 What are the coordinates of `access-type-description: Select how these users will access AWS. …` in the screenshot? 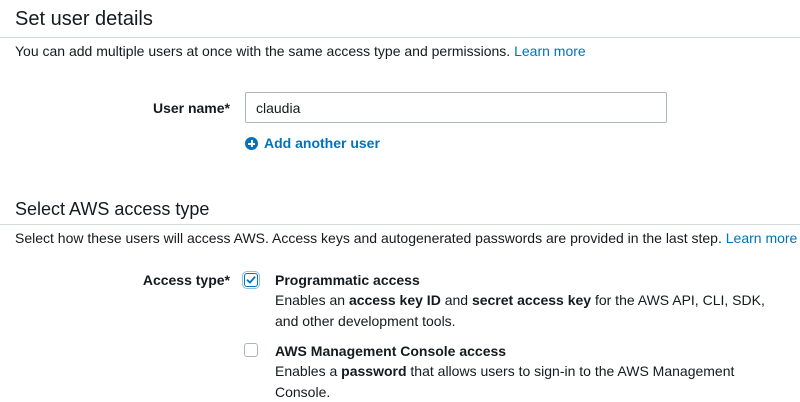 It's located at (406, 238).